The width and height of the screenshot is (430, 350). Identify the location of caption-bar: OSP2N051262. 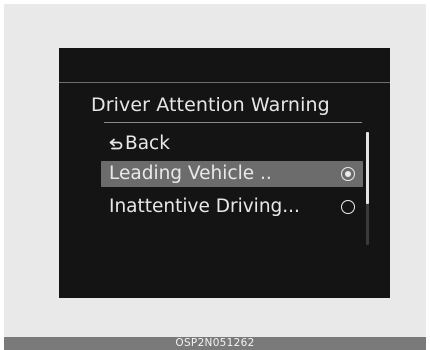
(215, 343).